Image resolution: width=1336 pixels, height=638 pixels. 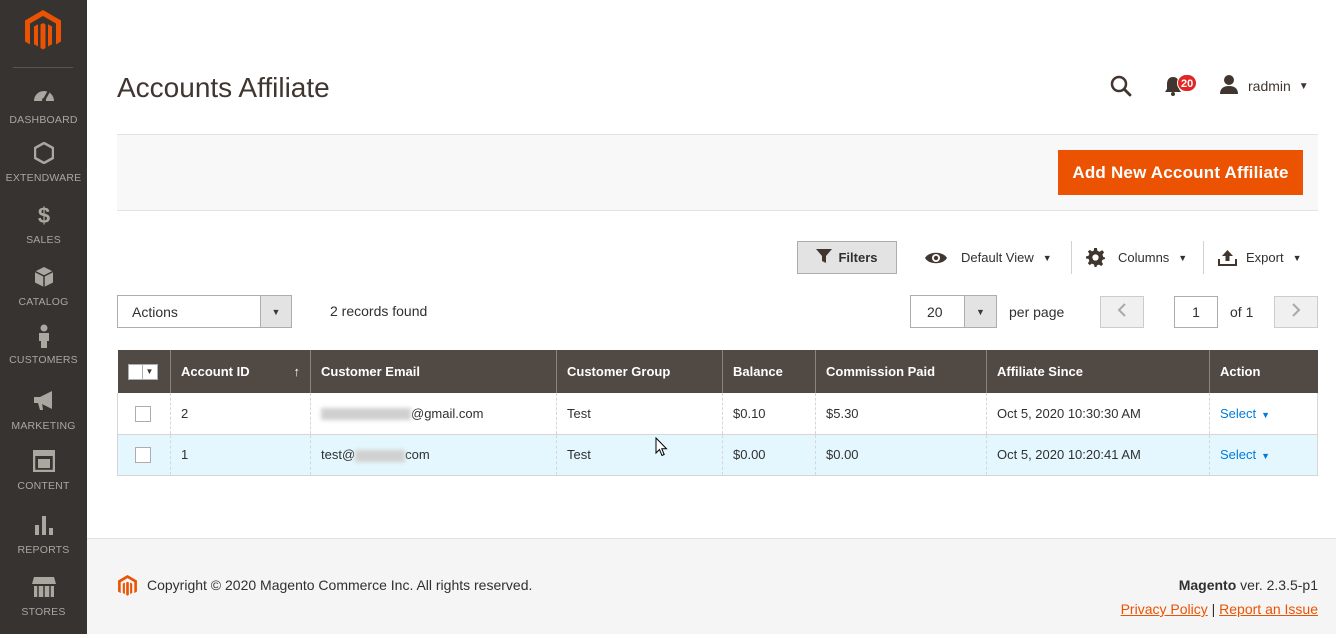 What do you see at coordinates (447, 413) in the screenshot?
I see `email-suffix: @gmail.com` at bounding box center [447, 413].